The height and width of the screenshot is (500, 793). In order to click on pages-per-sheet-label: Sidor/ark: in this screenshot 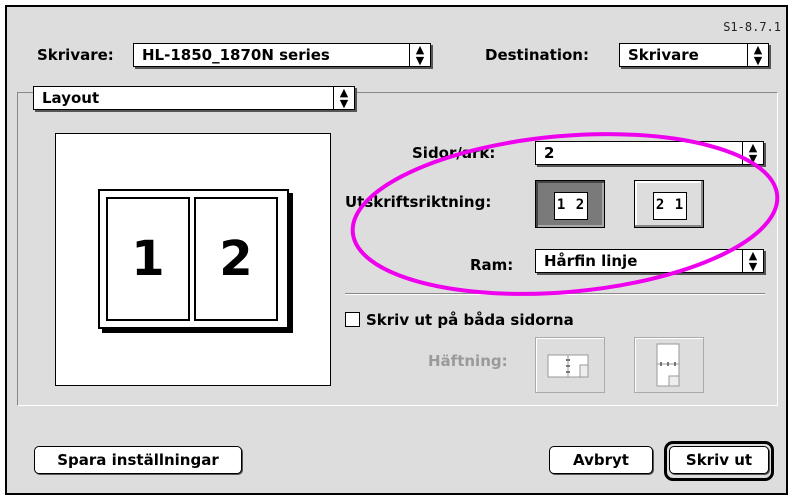, I will do `click(454, 153)`.